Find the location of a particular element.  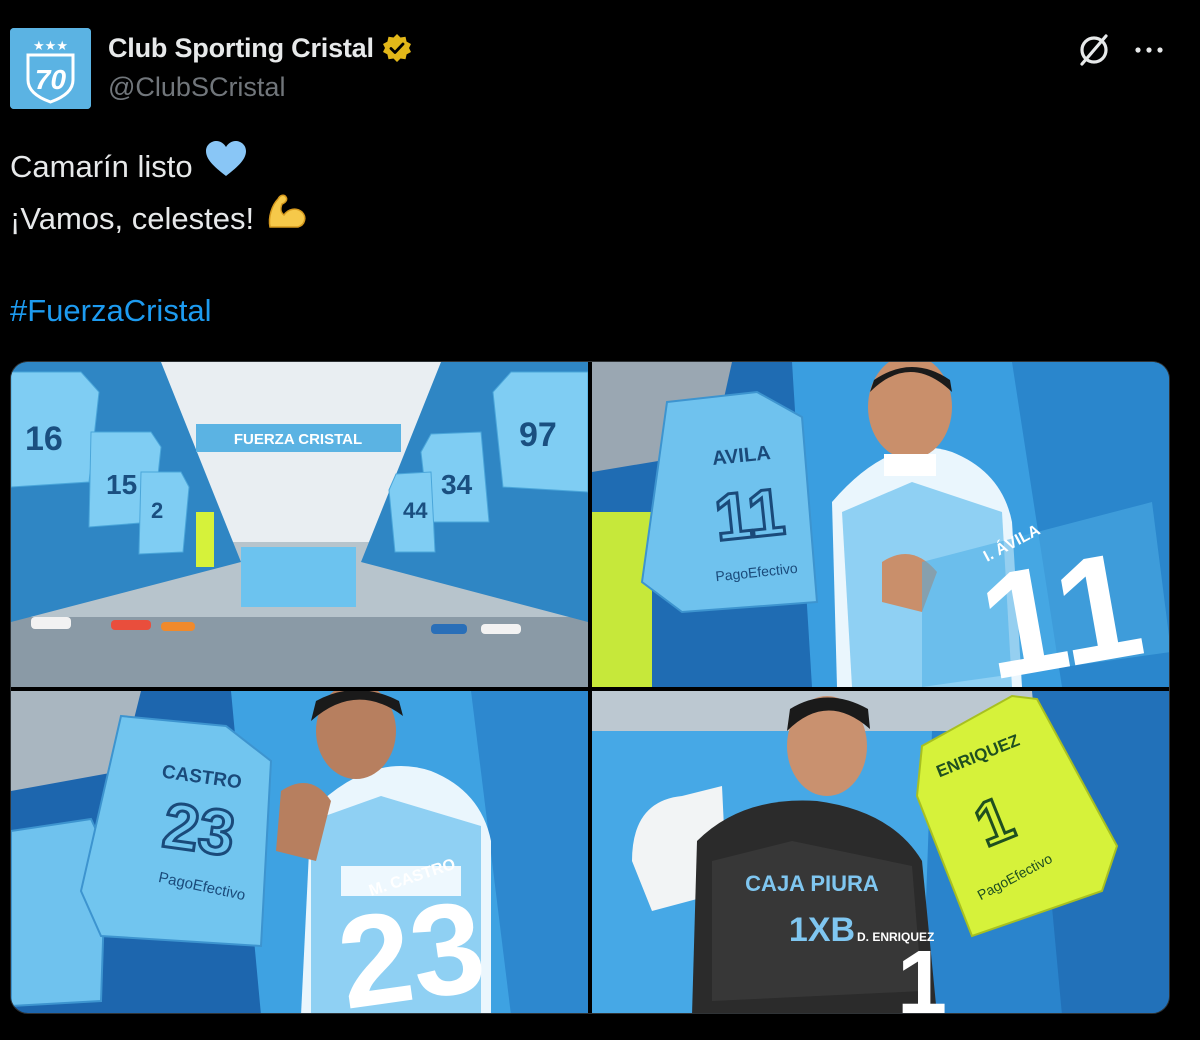

flexed-biceps-icon is located at coordinates (287, 219).